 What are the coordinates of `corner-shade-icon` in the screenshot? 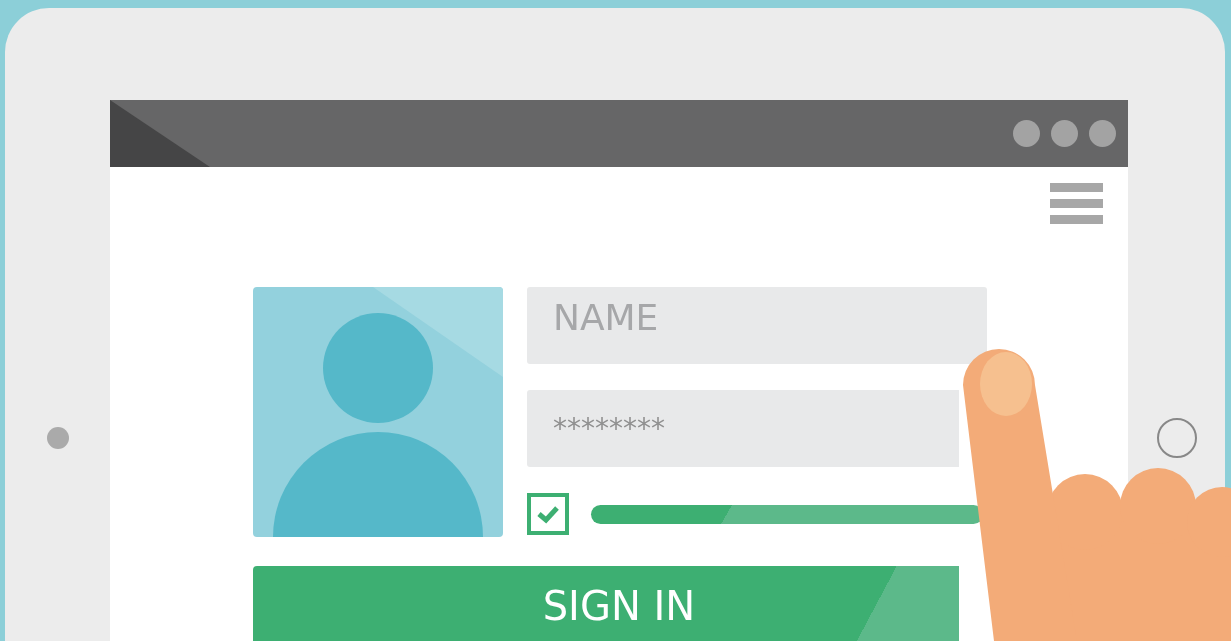 It's located at (160, 133).